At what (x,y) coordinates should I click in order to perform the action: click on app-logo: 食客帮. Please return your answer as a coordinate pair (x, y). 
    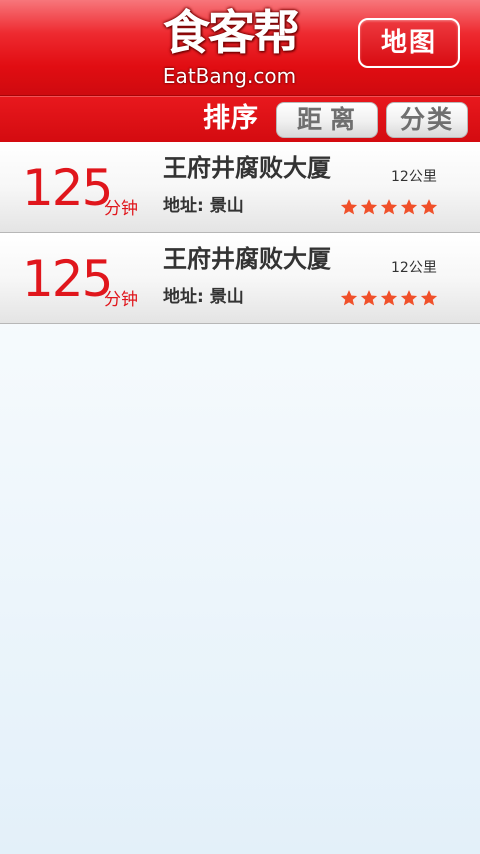
    Looking at the image, I should click on (231, 33).